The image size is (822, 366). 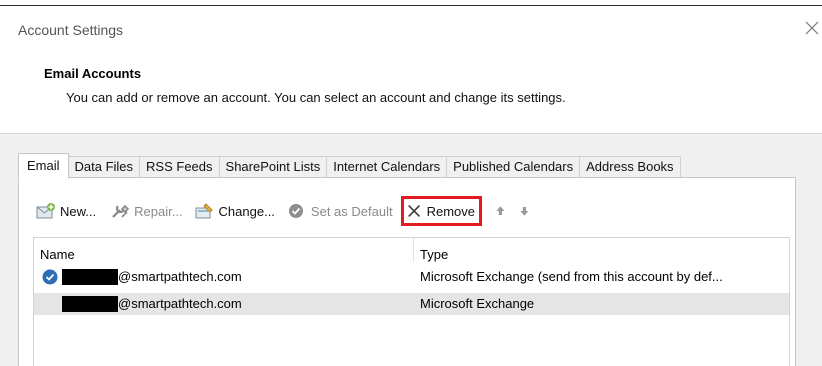 I want to click on move-up-button, so click(x=504, y=211).